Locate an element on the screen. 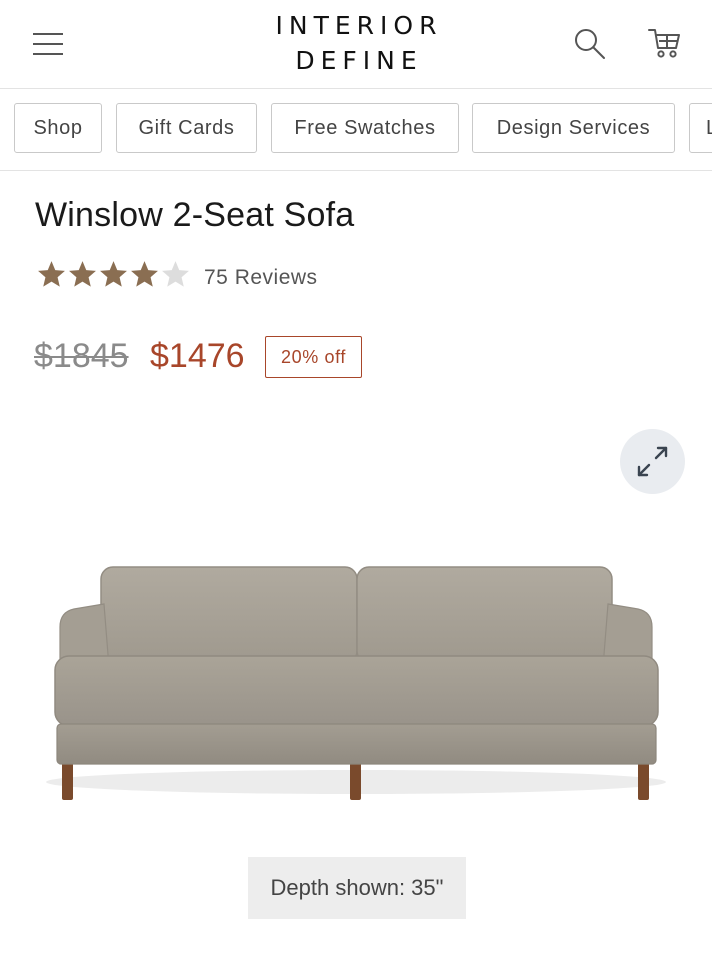  reviews-link: 75 Reviews is located at coordinates (261, 278).